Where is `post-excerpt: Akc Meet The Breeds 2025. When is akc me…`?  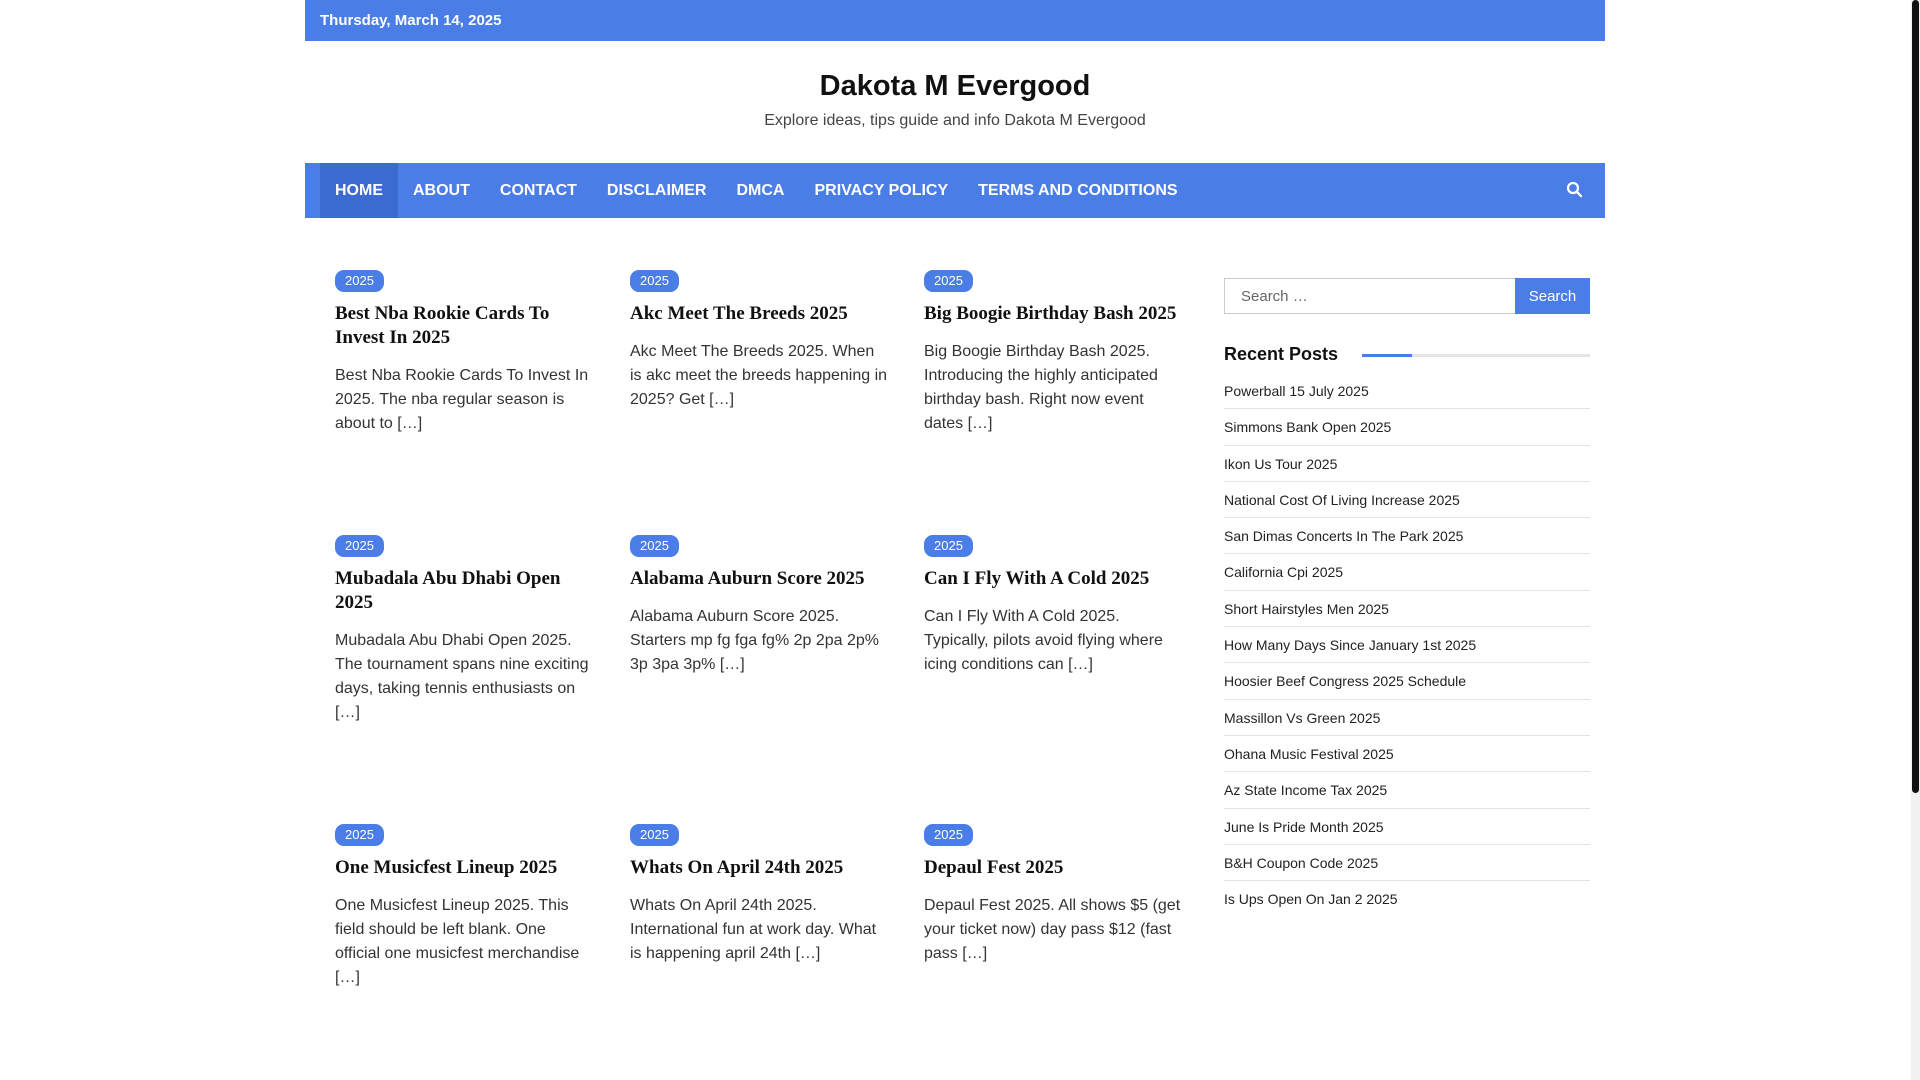
post-excerpt: Akc Meet The Breeds 2025. When is akc me… is located at coordinates (759, 375).